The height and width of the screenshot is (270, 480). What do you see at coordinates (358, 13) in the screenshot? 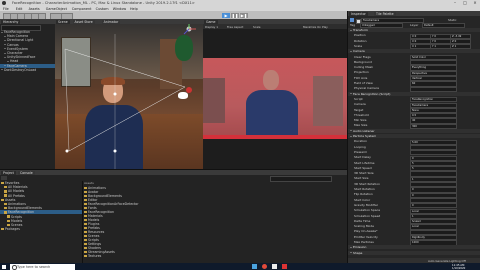
I see `tab-inspector: Inspector` at bounding box center [358, 13].